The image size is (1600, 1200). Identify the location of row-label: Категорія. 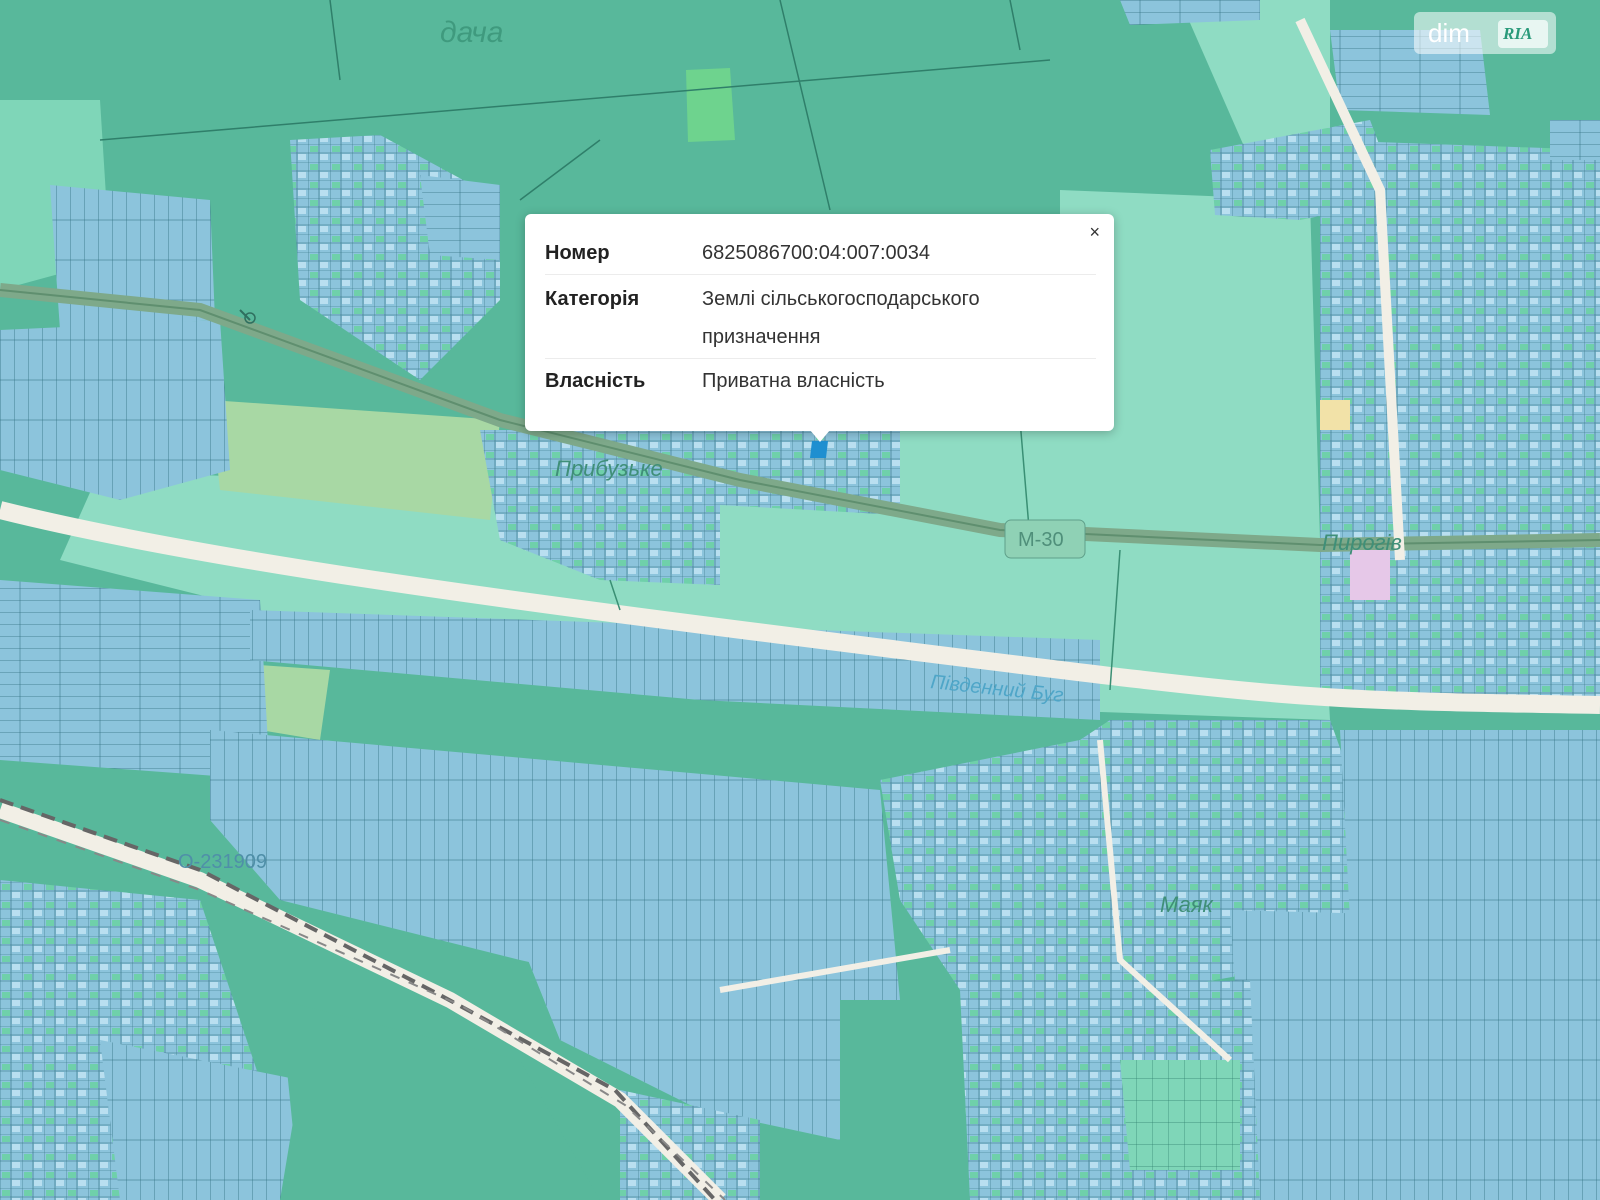
(592, 299).